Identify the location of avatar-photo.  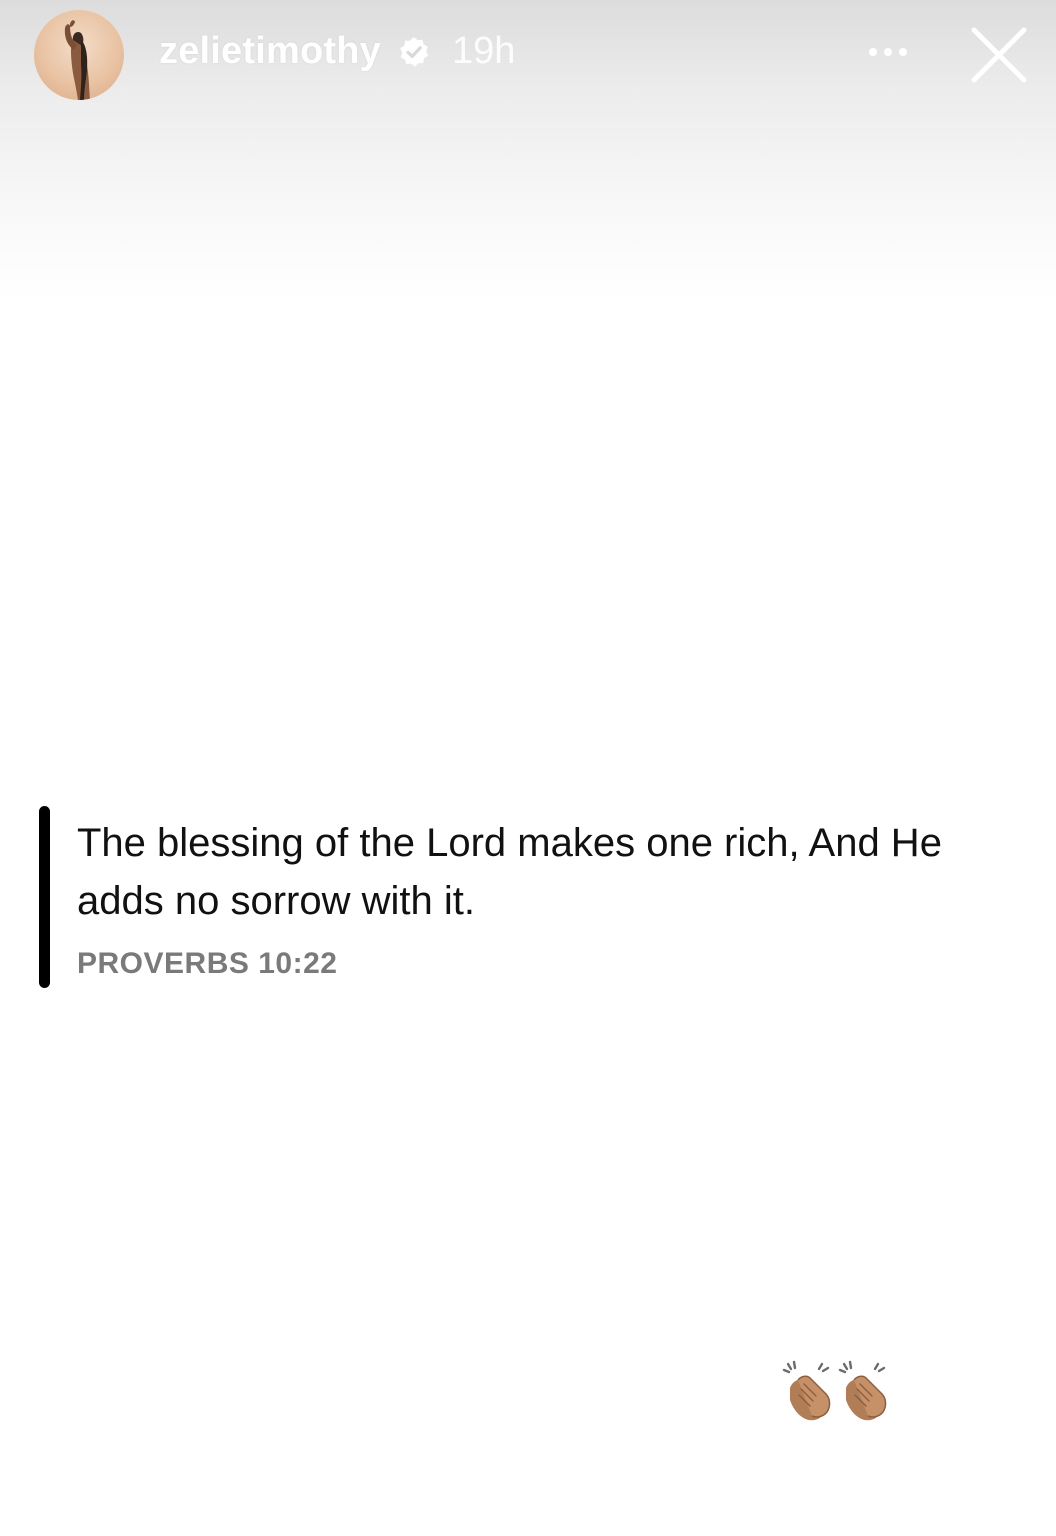
(77, 60).